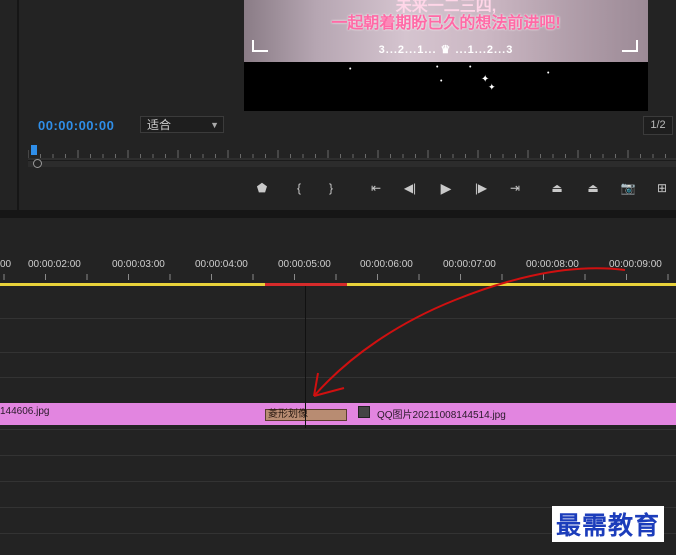  I want to click on watermark-logo: 最需教育, so click(608, 524).